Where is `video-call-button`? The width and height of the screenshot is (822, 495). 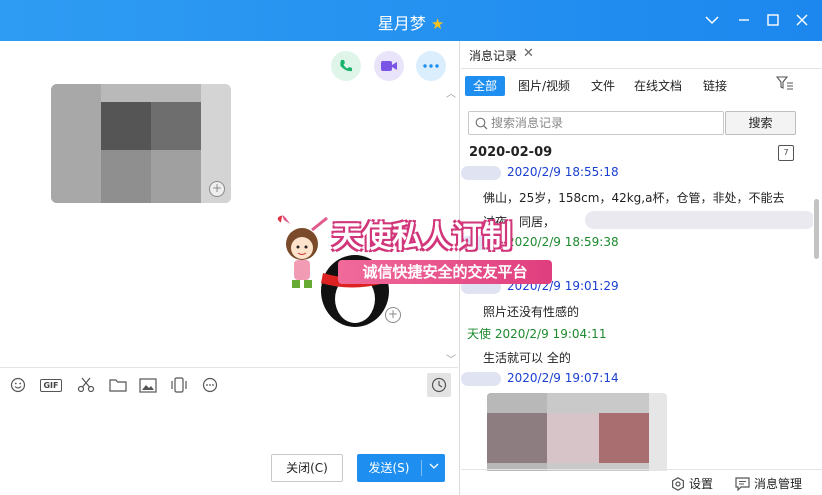 video-call-button is located at coordinates (389, 66).